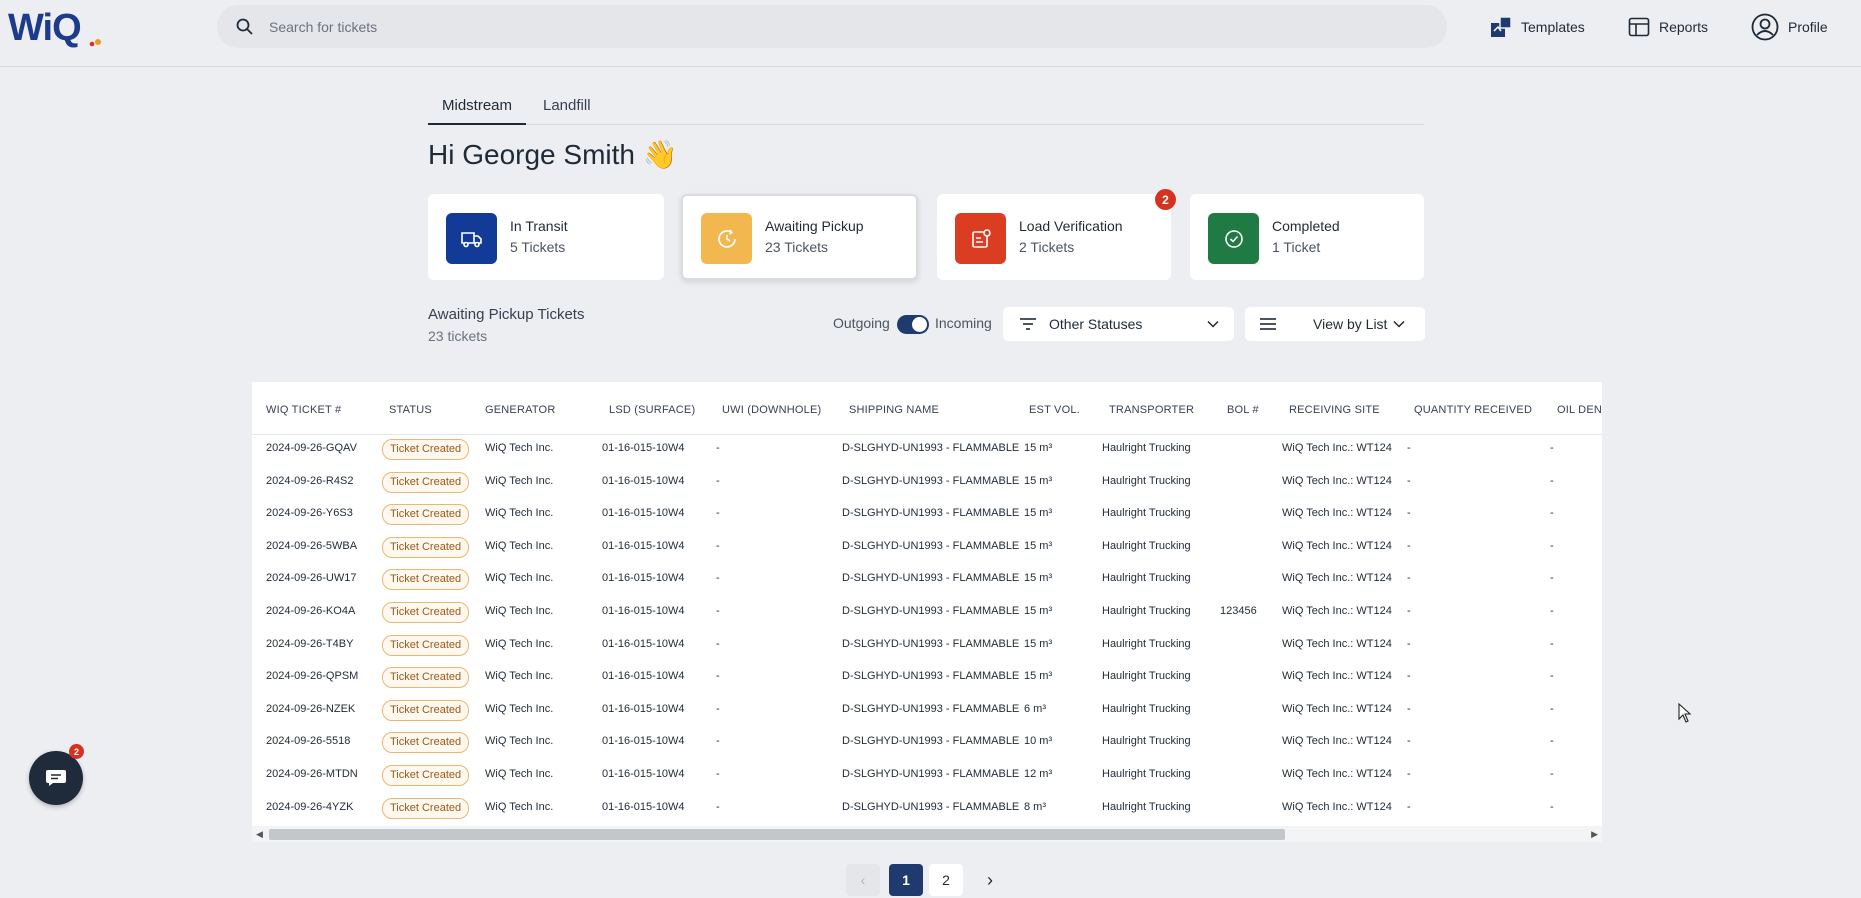 The height and width of the screenshot is (898, 1861). I want to click on cell-ticket: 2024-09-26-5WBA, so click(312, 545).